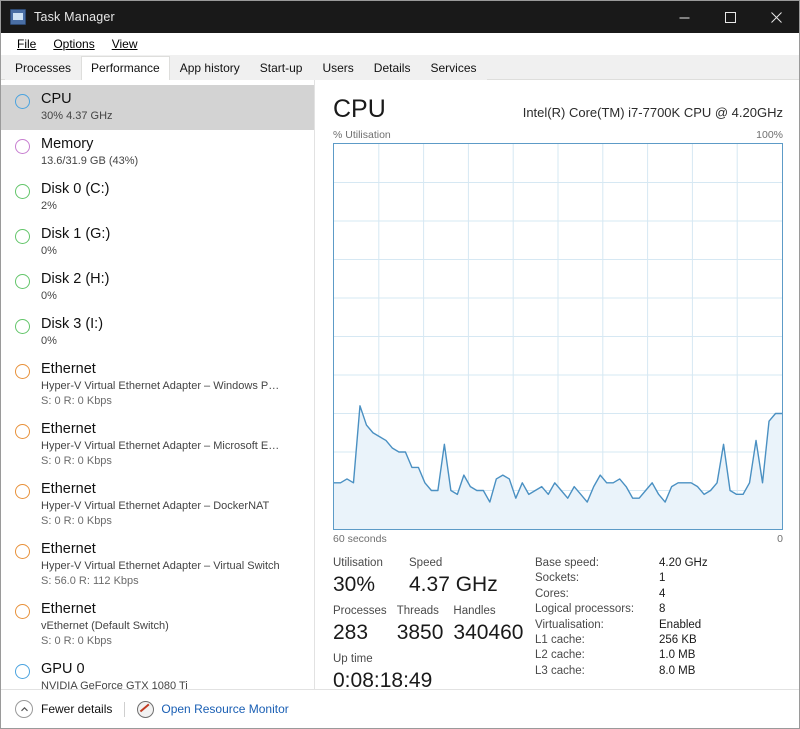 This screenshot has width=800, height=729. Describe the element at coordinates (662, 609) in the screenshot. I see `spec-value: 8` at that location.